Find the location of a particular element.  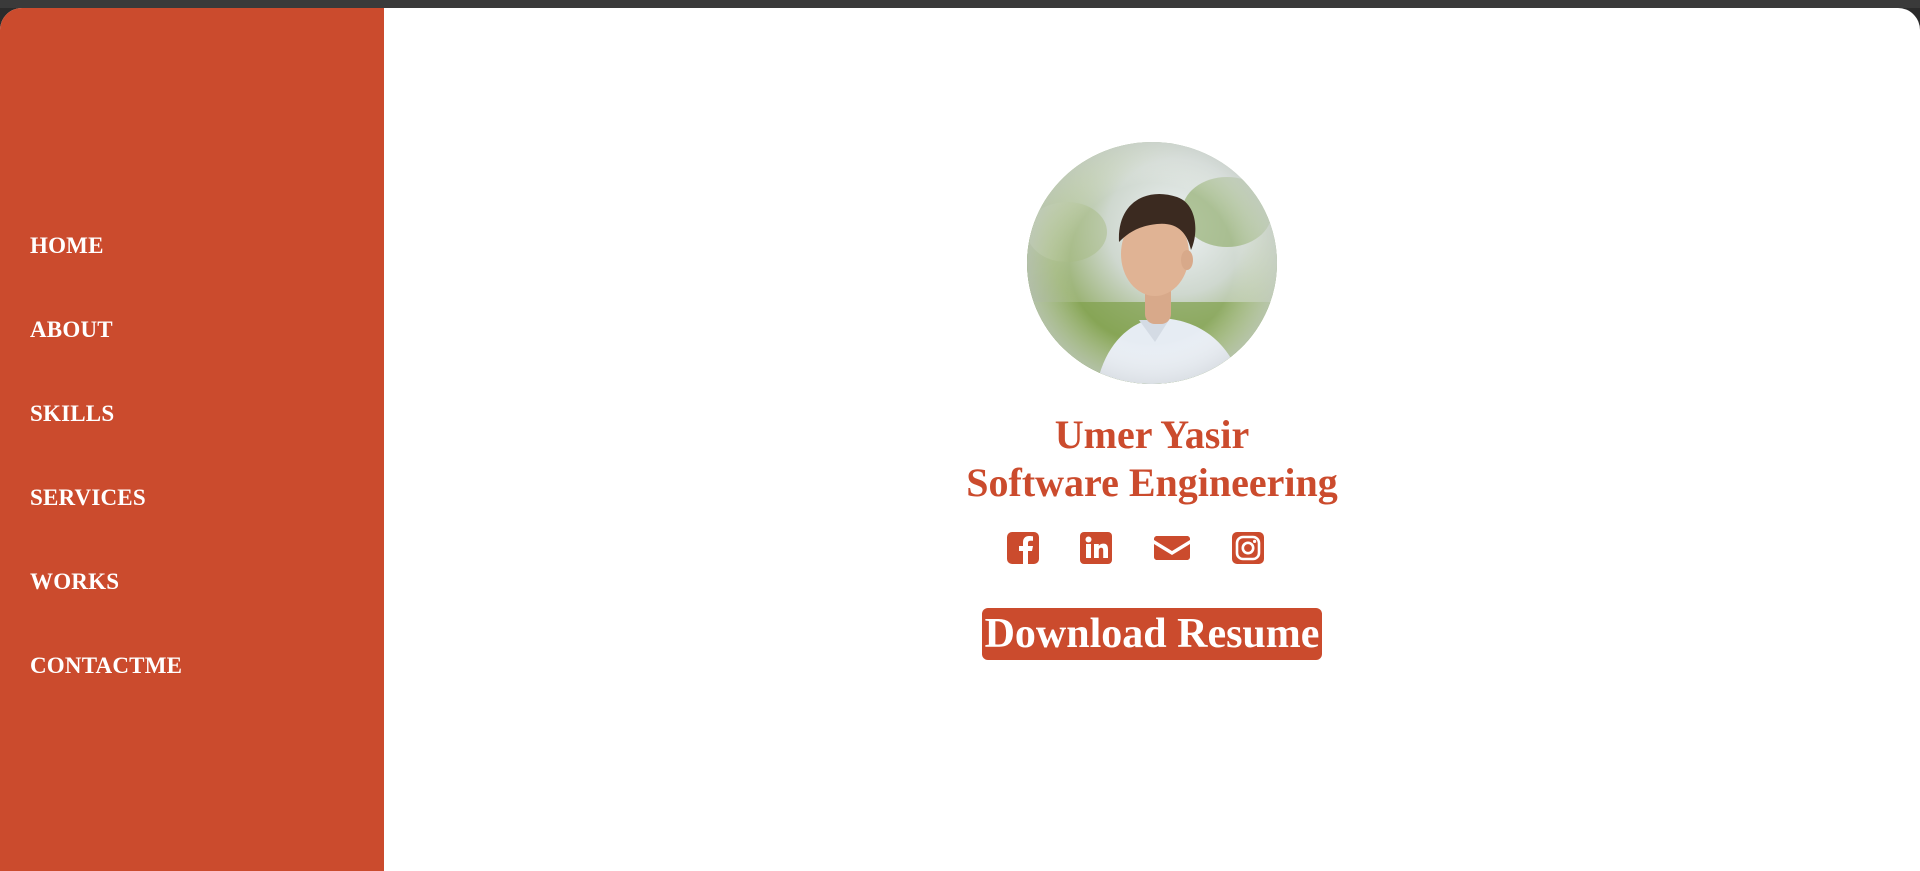

profile-photo-illustration is located at coordinates (1152, 263).